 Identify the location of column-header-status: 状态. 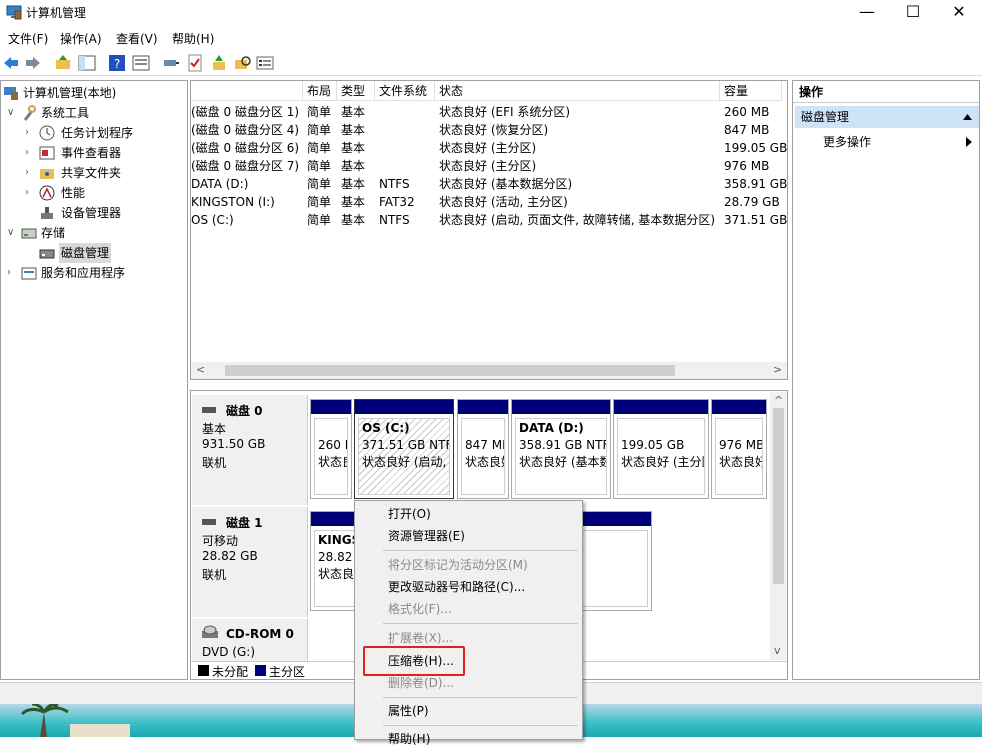
(577, 91).